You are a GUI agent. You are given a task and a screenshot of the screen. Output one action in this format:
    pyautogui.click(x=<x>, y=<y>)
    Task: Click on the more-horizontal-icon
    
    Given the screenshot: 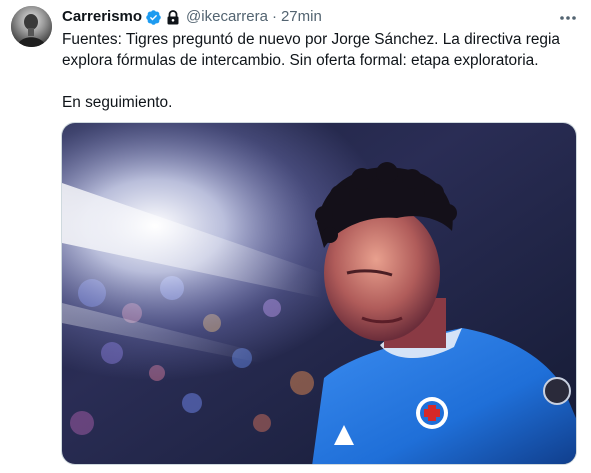 What is the action you would take?
    pyautogui.click(x=568, y=17)
    